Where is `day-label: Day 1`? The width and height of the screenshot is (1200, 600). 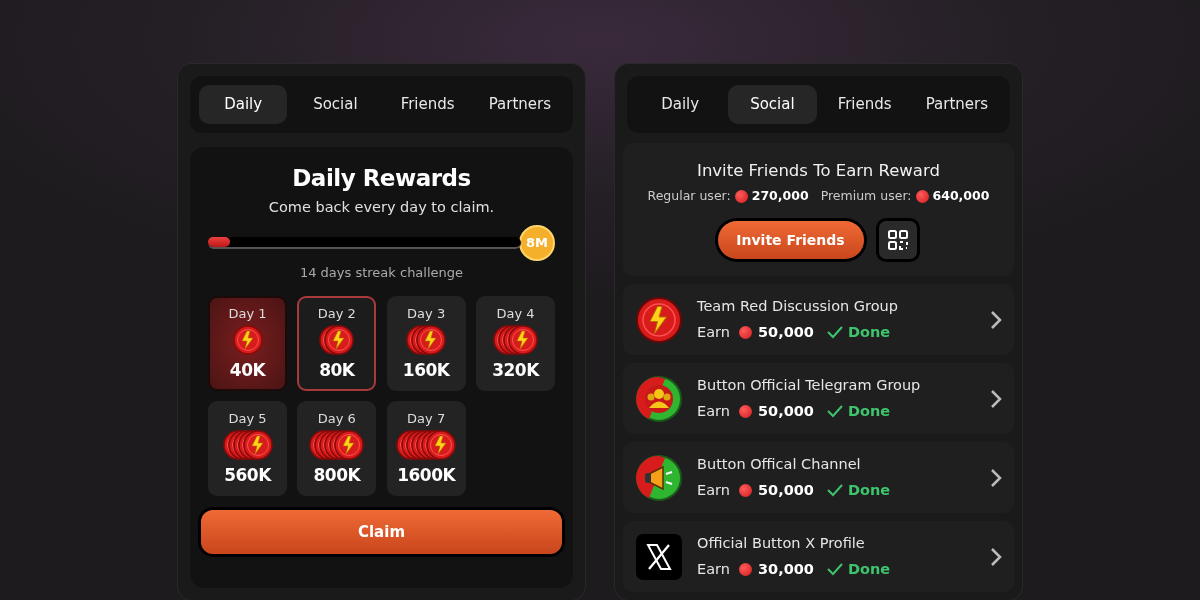
day-label: Day 1 is located at coordinates (247, 314).